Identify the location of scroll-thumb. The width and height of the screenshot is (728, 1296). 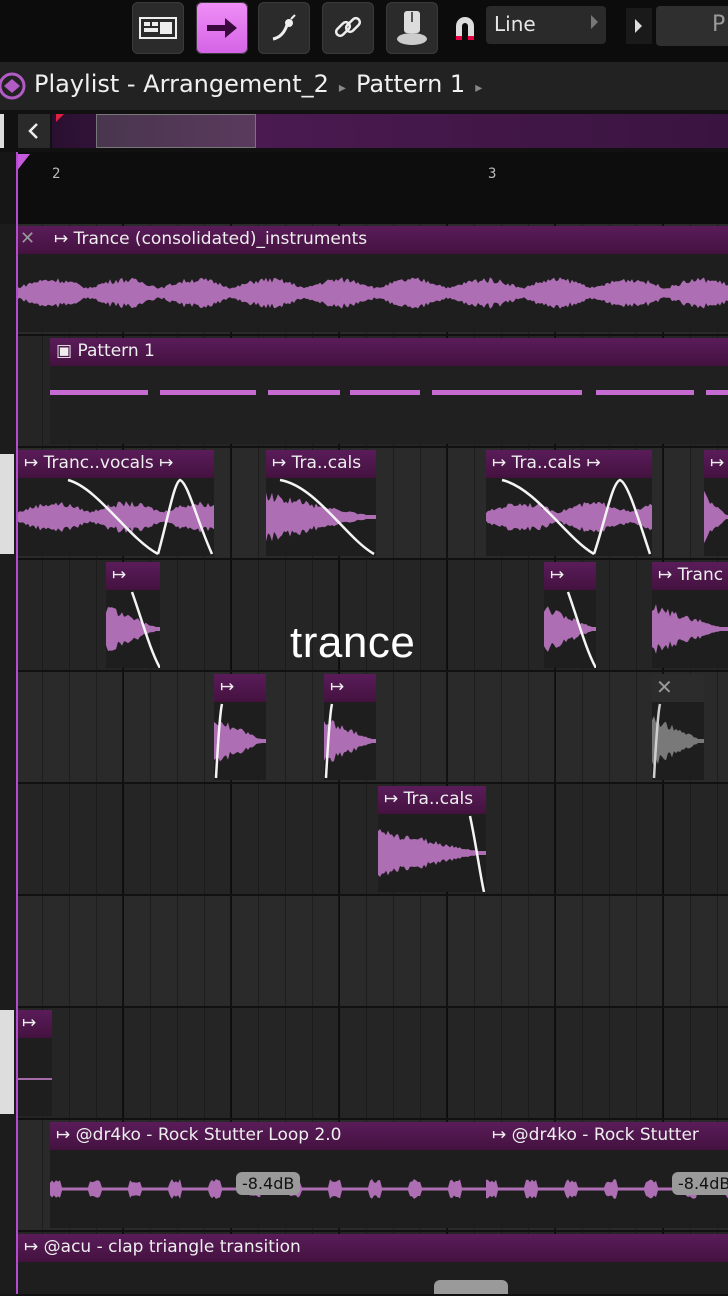
(176, 131).